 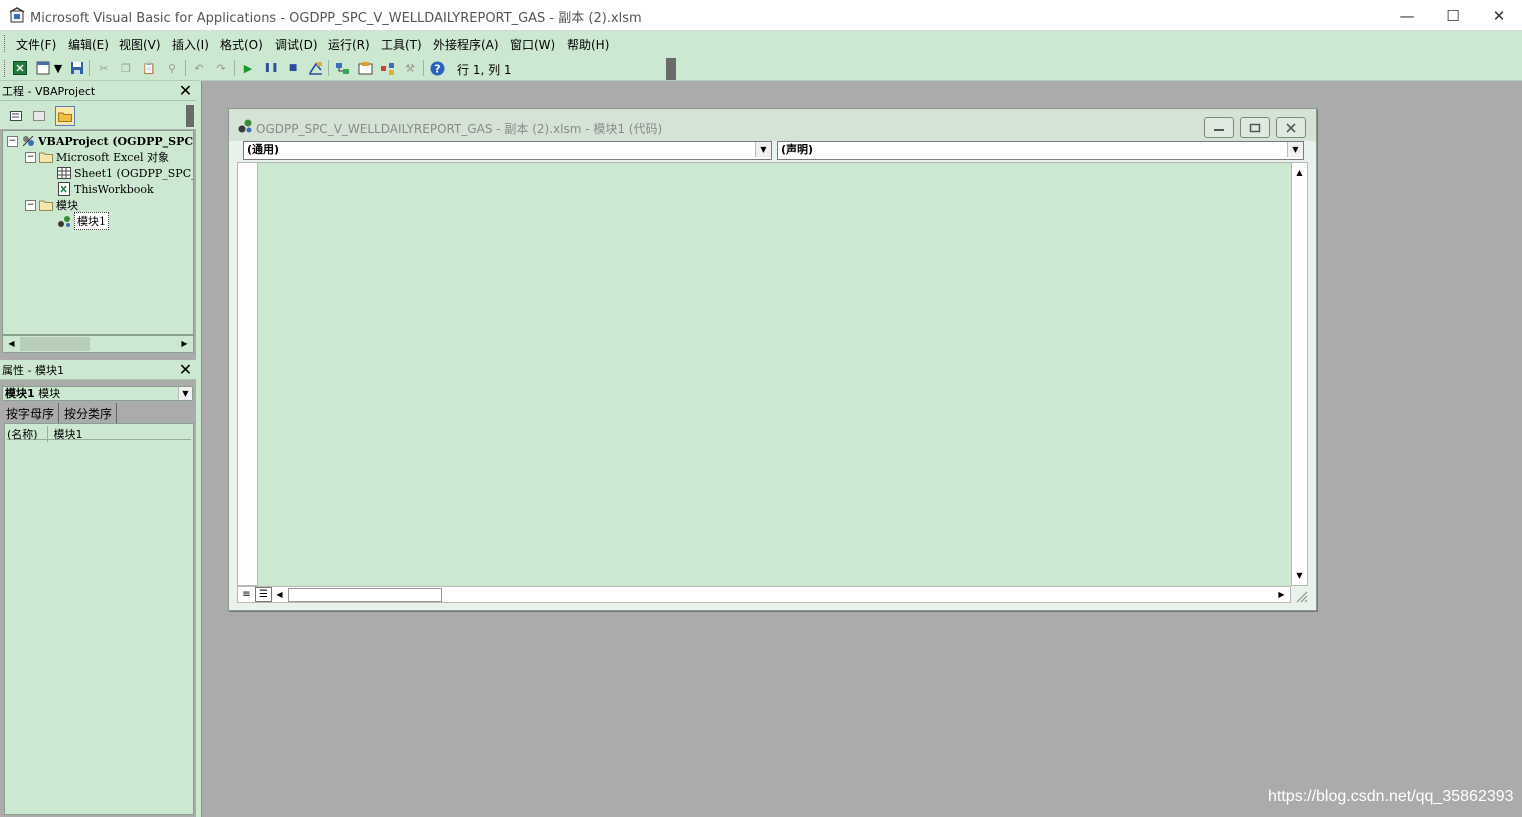 What do you see at coordinates (99, 434) in the screenshot?
I see `property-row: (名称) 模块1` at bounding box center [99, 434].